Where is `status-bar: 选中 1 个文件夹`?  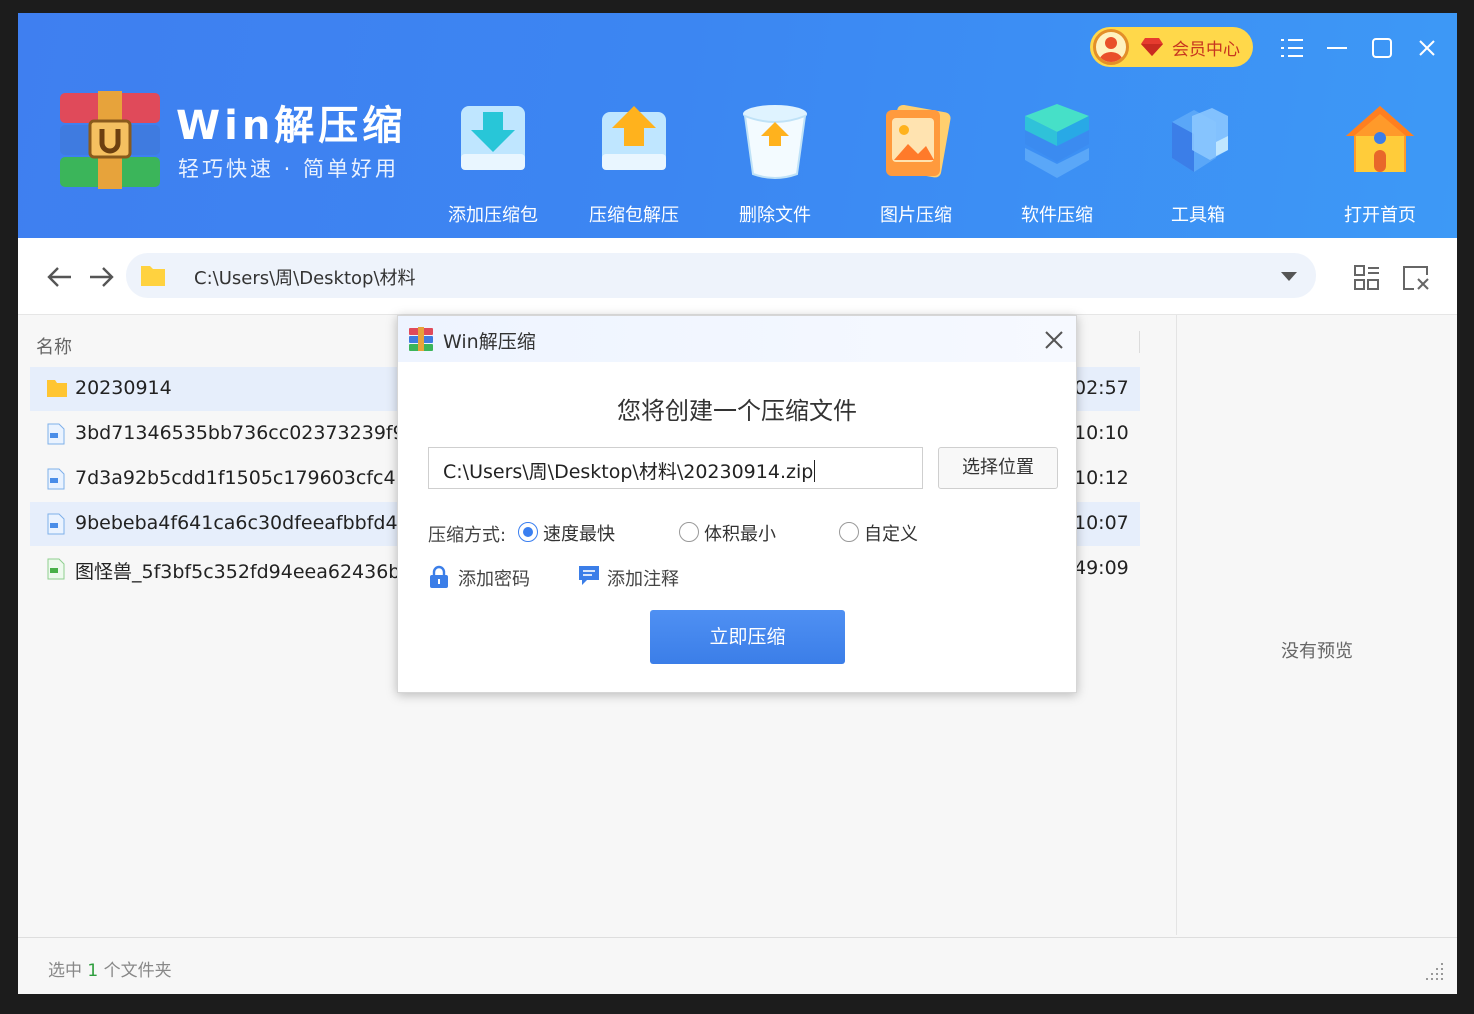
status-bar: 选中 1 个文件夹 is located at coordinates (737, 965).